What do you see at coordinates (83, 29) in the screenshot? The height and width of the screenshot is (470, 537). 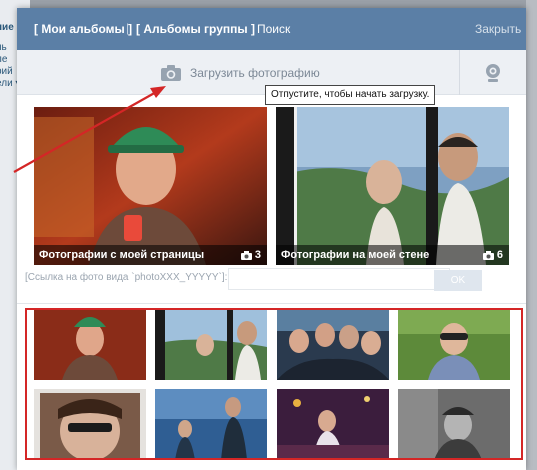 I see `tab-my-albums: [ Мои альбомы ]` at bounding box center [83, 29].